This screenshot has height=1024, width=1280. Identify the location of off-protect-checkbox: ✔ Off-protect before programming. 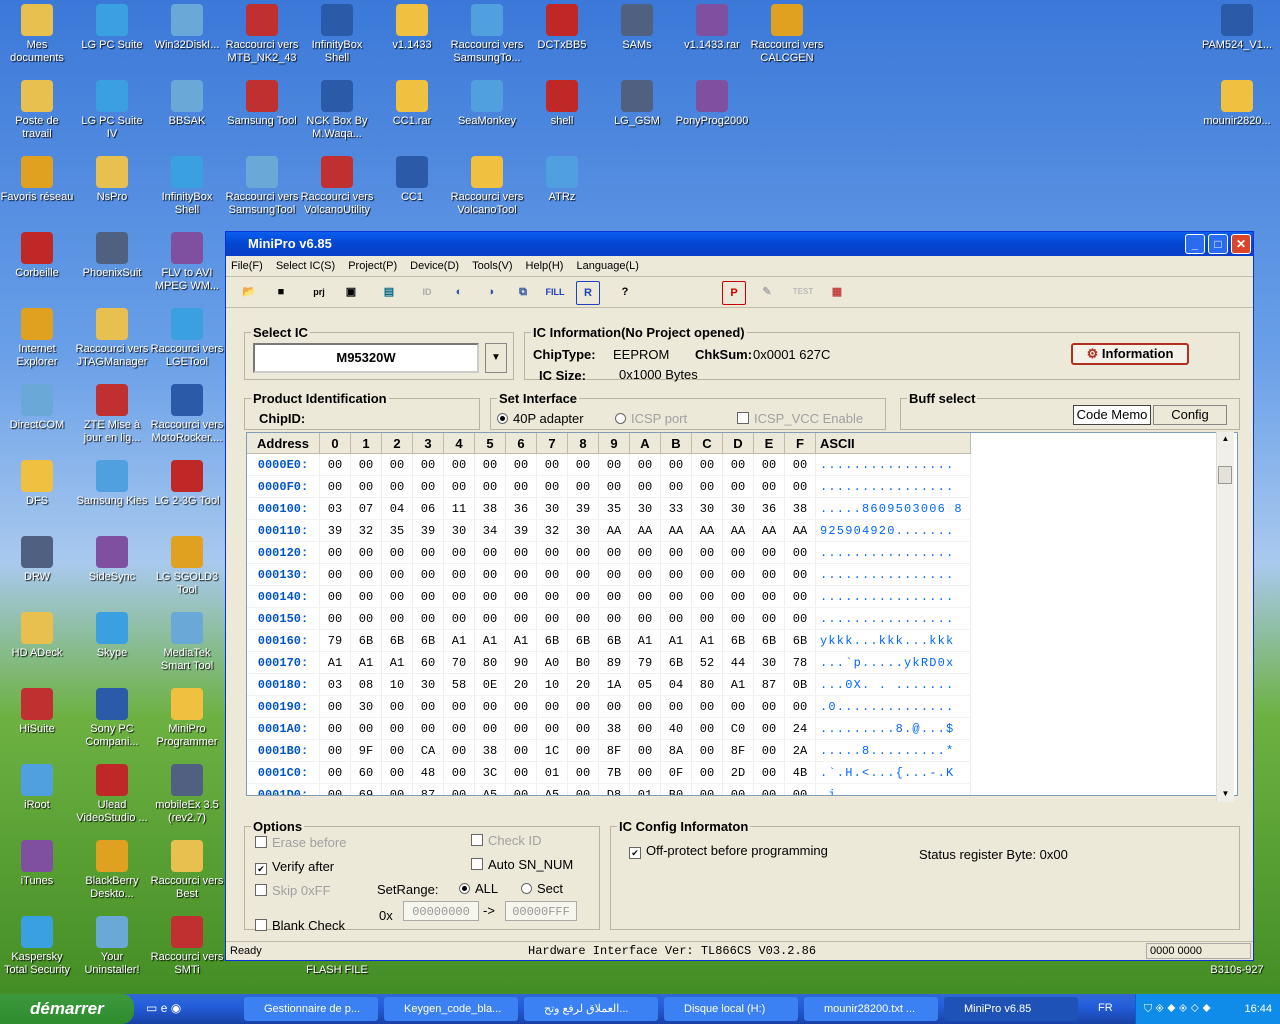
(728, 851).